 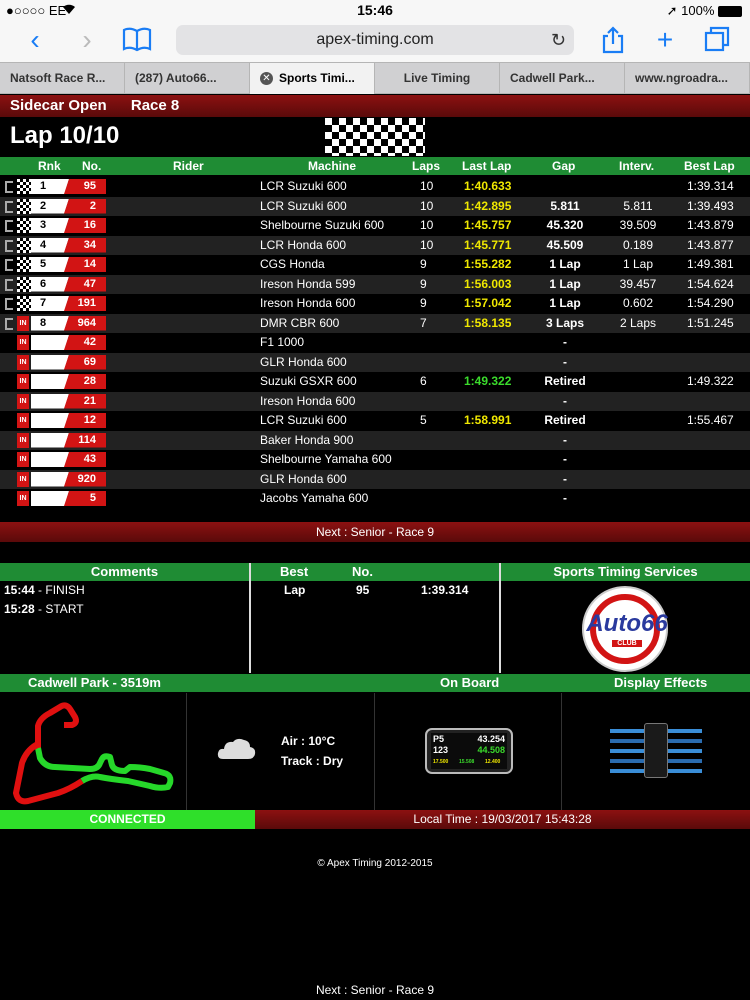 I want to click on display-effects-panel, so click(x=656, y=751).